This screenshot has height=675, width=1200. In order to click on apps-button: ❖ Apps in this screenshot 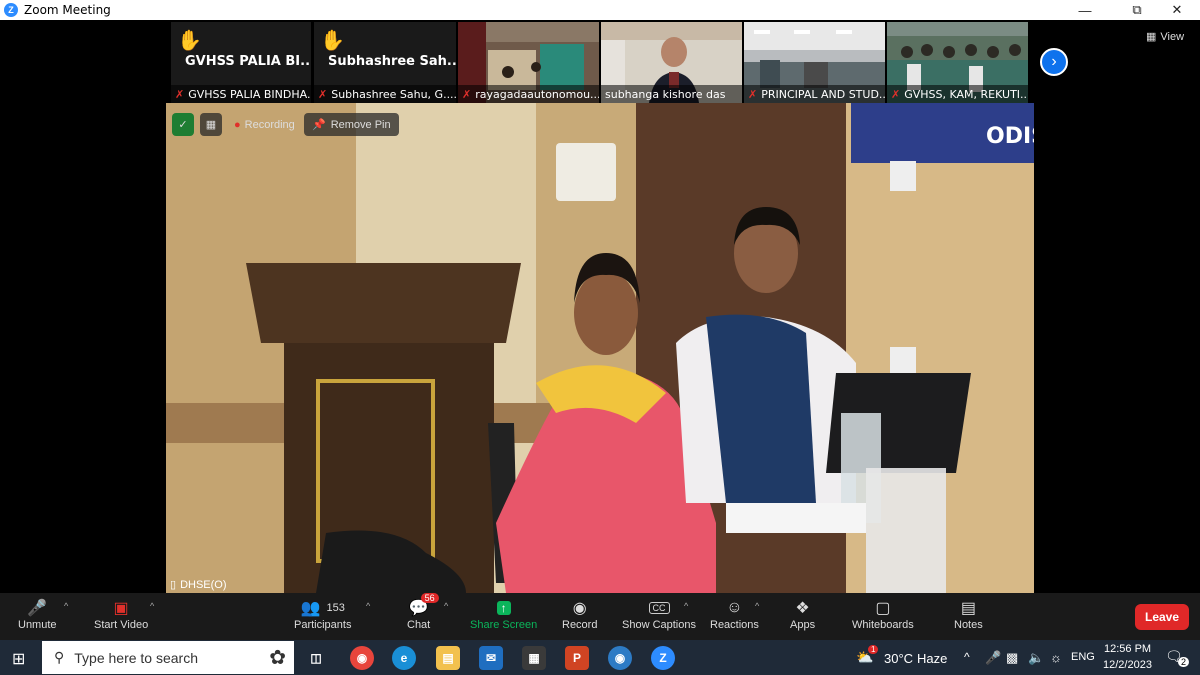, I will do `click(802, 614)`.